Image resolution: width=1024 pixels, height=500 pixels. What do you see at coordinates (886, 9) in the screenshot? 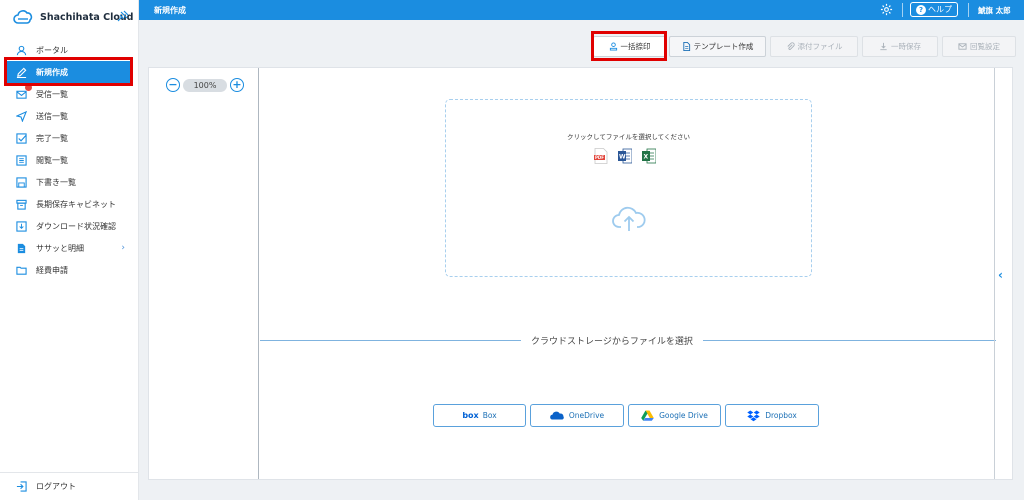
I see `gear-icon` at bounding box center [886, 9].